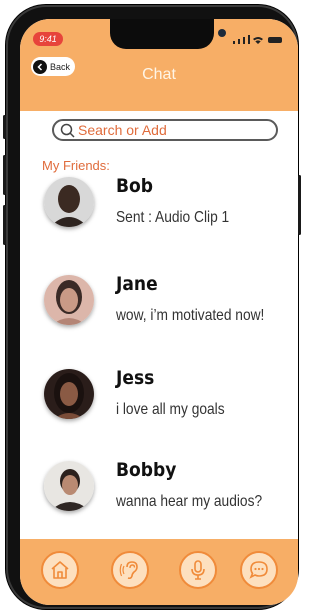  Describe the element at coordinates (76, 165) in the screenshot. I see `friends-section-label: My Friends:` at that location.